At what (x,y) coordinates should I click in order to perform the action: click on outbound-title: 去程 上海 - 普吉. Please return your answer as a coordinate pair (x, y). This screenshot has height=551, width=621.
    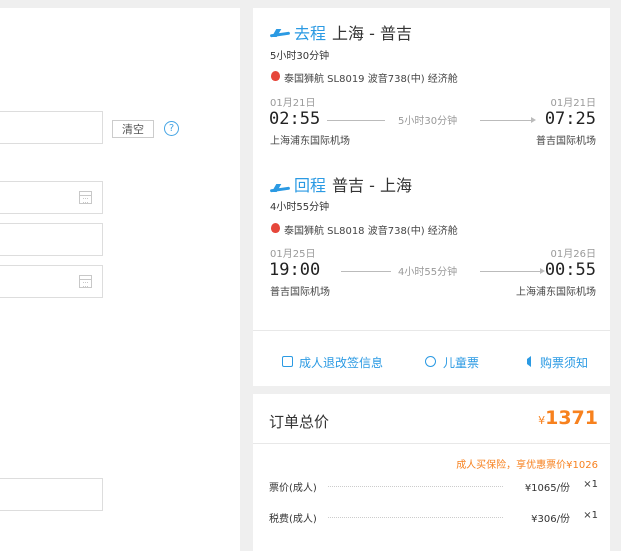
    Looking at the image, I should click on (353, 32).